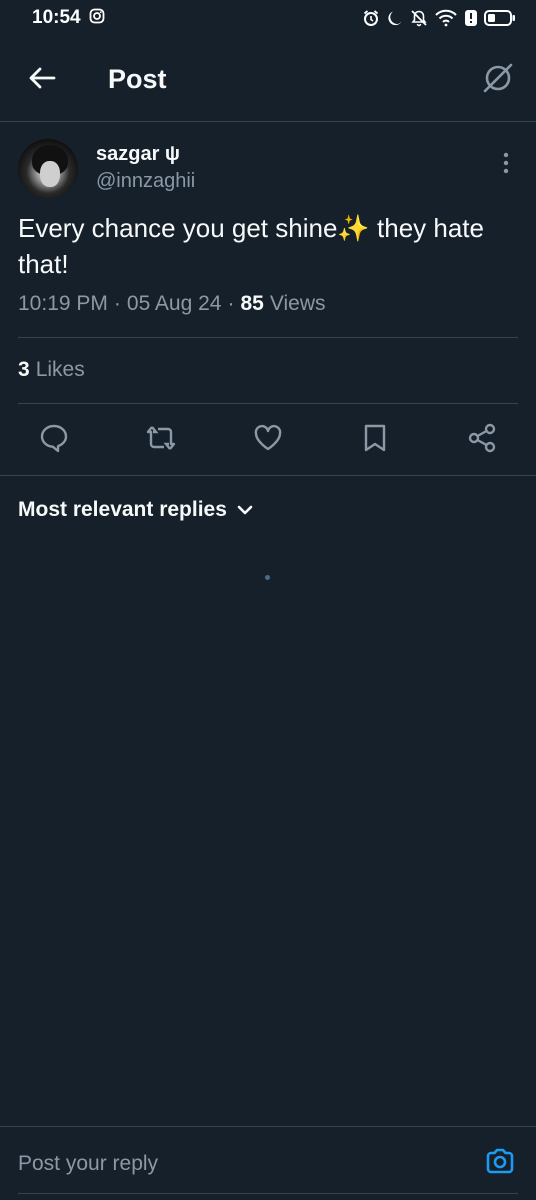 This screenshot has height=1200, width=536. I want to click on likes-summary: 3 Likes, so click(51, 370).